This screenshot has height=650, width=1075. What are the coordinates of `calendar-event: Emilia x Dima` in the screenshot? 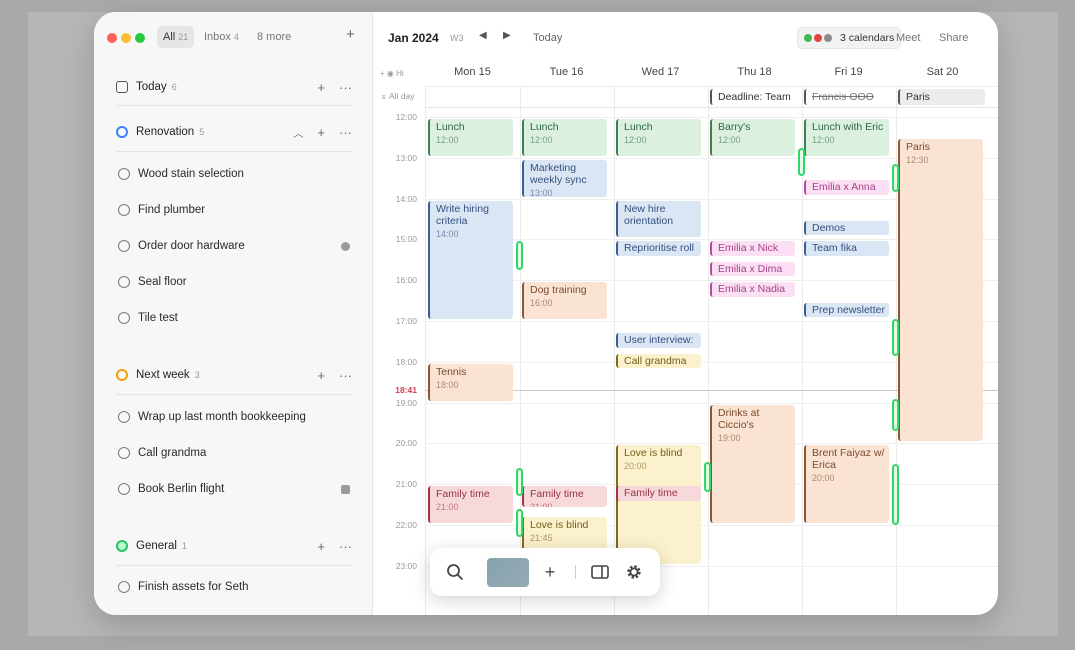 It's located at (752, 269).